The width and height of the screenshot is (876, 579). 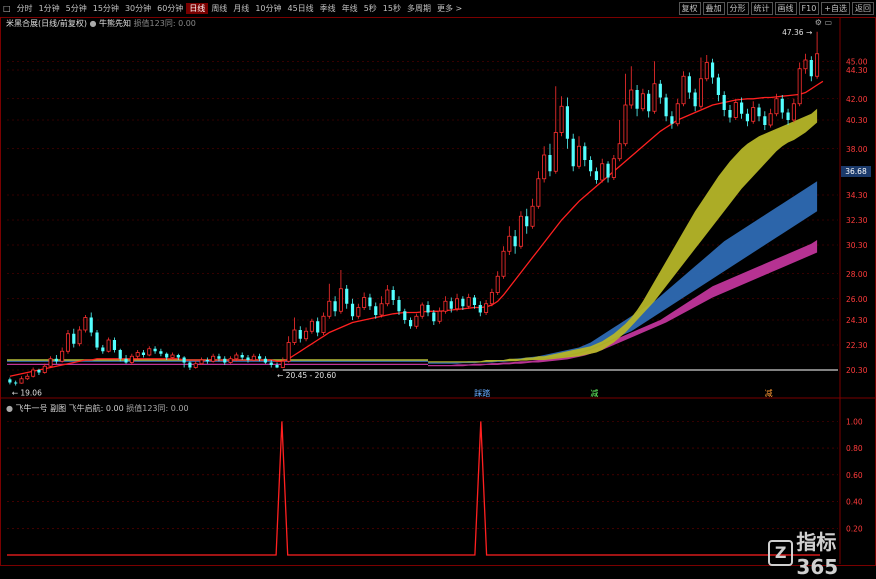 I want to click on y-tick-label: 30.30, so click(x=857, y=245).